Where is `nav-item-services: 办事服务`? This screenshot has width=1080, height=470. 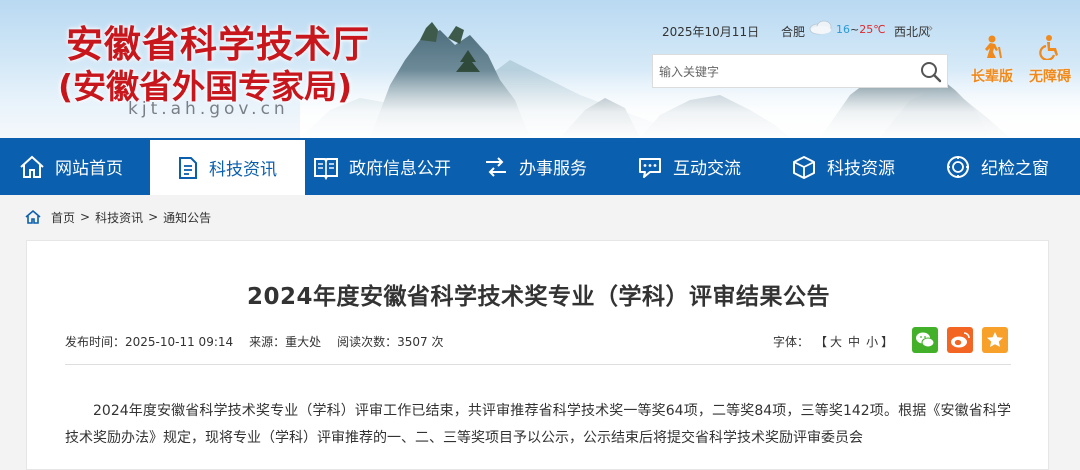 nav-item-services: 办事服务 is located at coordinates (547, 166).